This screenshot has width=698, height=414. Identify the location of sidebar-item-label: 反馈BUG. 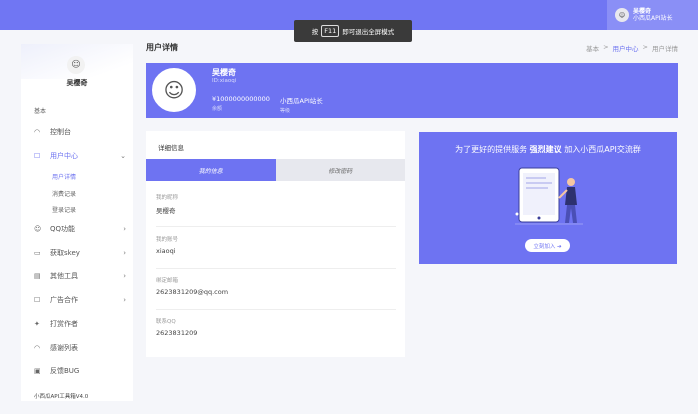
(65, 371).